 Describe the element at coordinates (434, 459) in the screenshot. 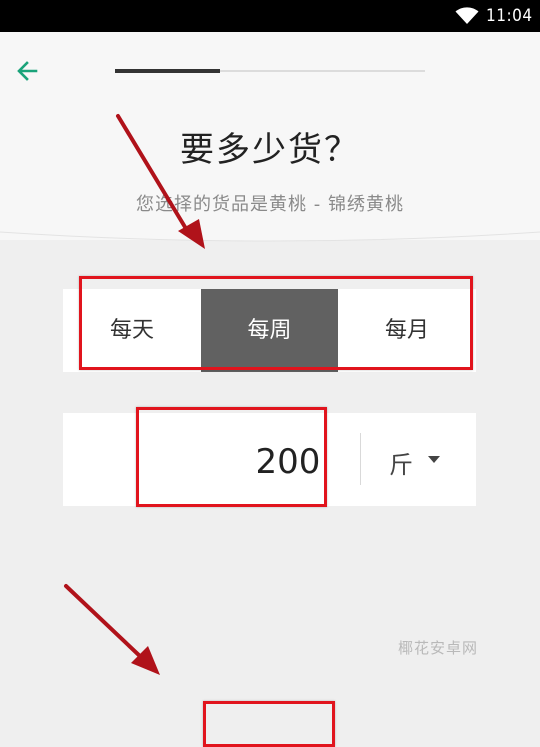

I see `caret-down-icon` at that location.